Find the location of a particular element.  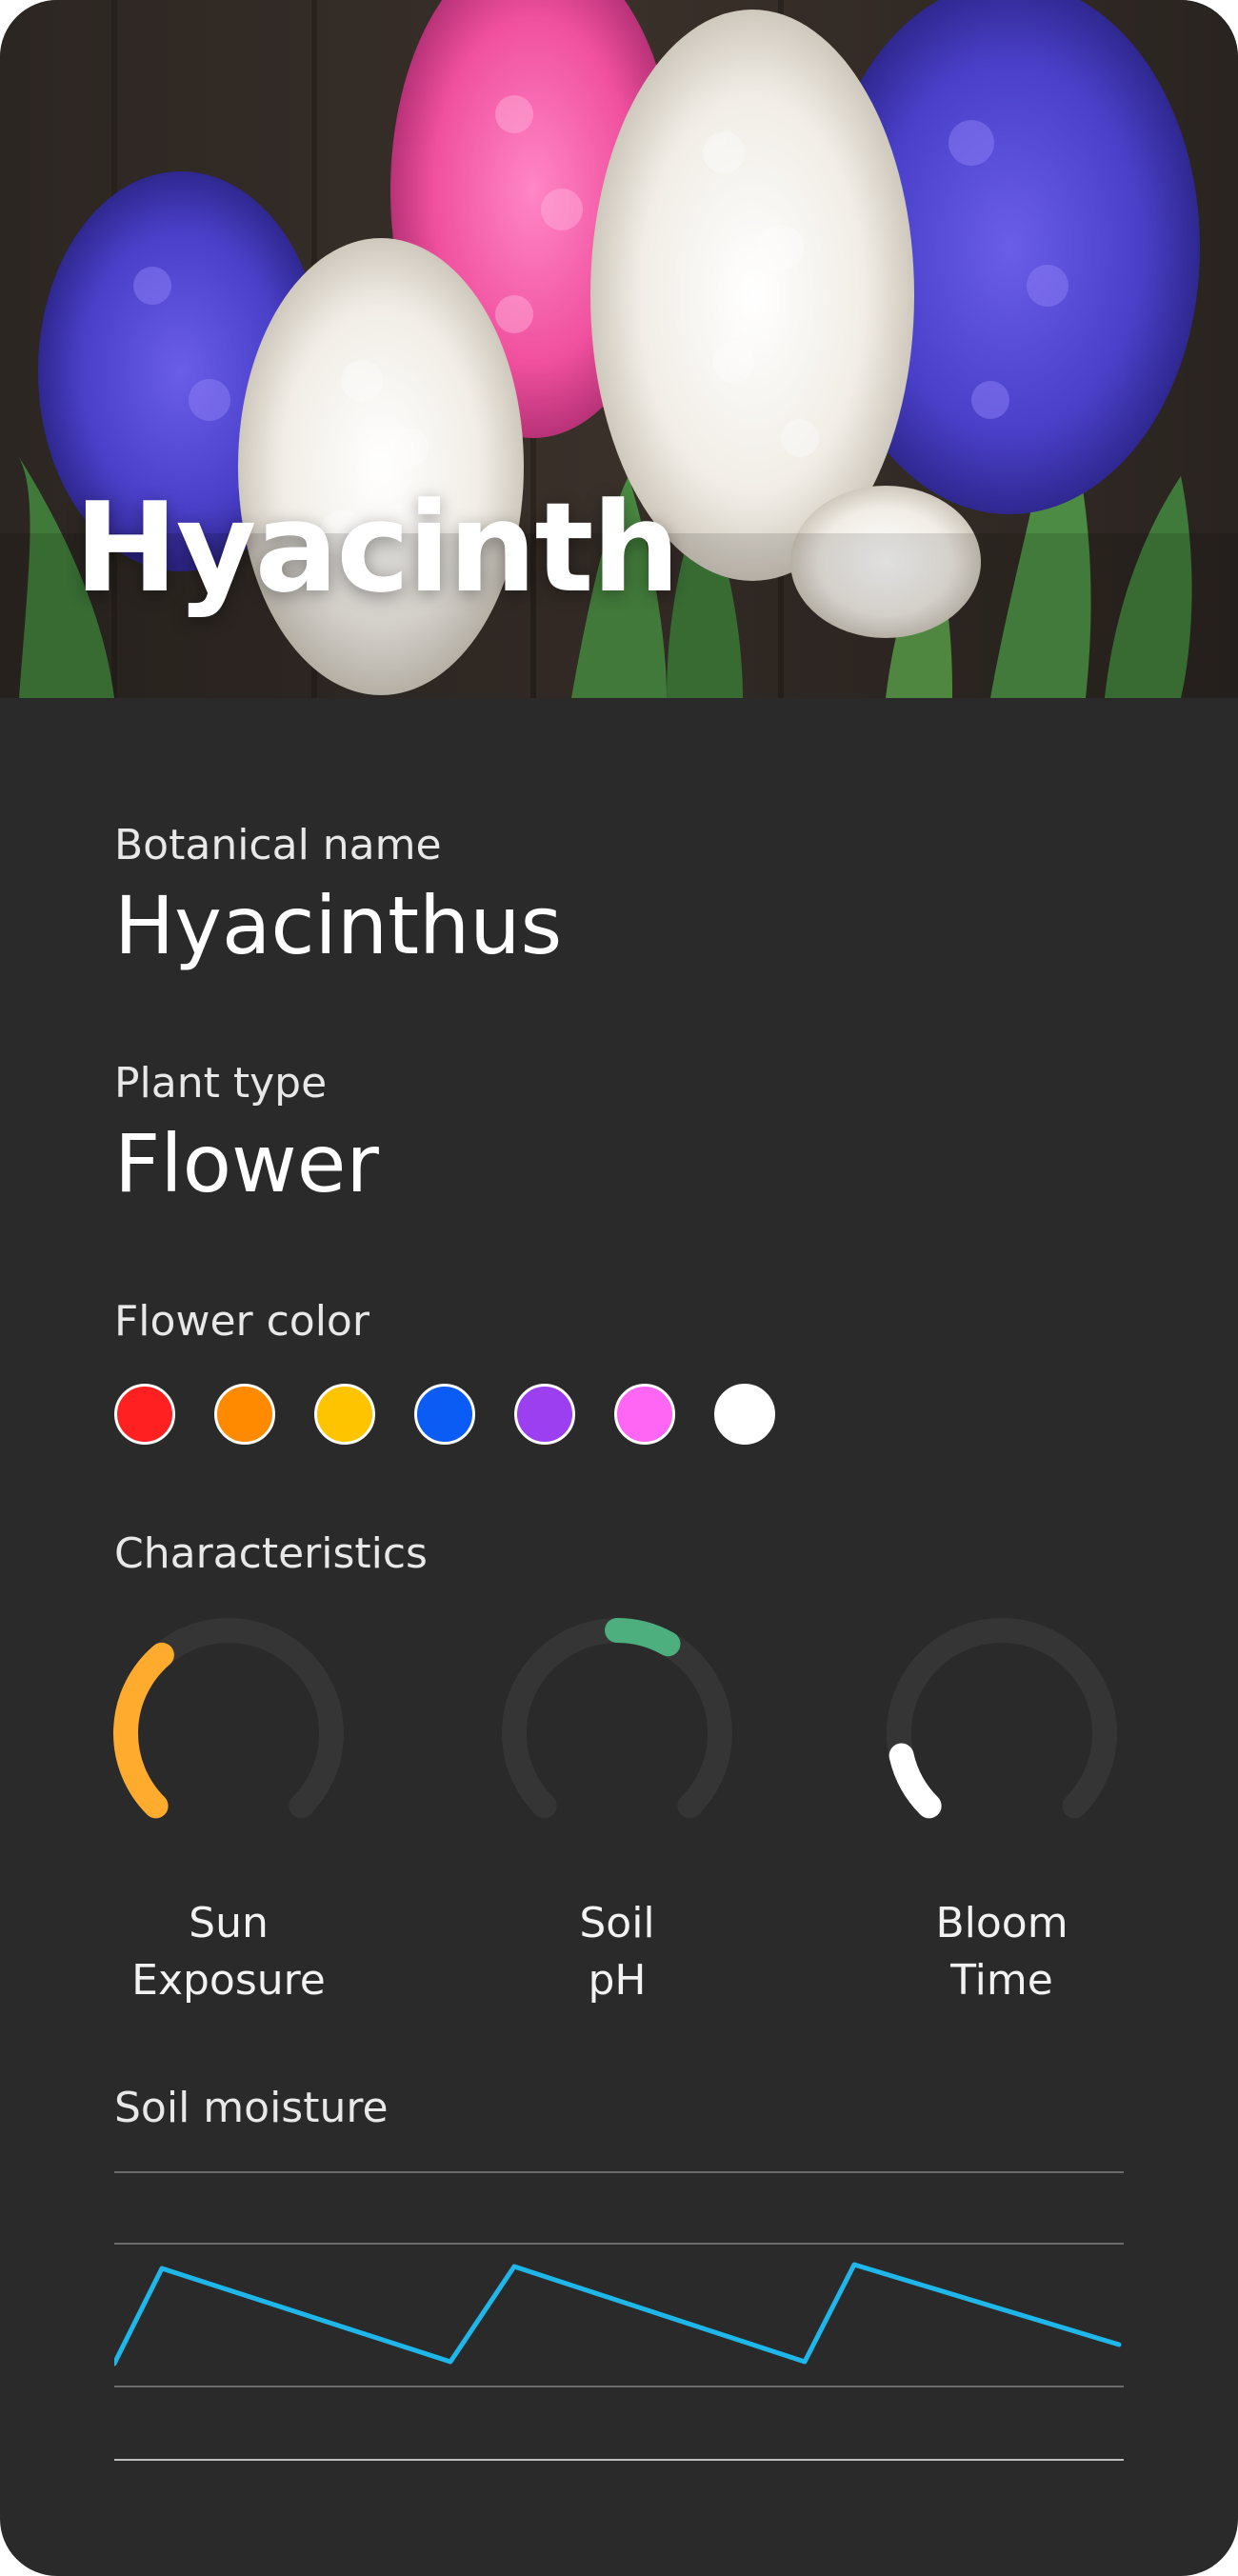

soil-ph-label-line2: pH is located at coordinates (617, 1981).